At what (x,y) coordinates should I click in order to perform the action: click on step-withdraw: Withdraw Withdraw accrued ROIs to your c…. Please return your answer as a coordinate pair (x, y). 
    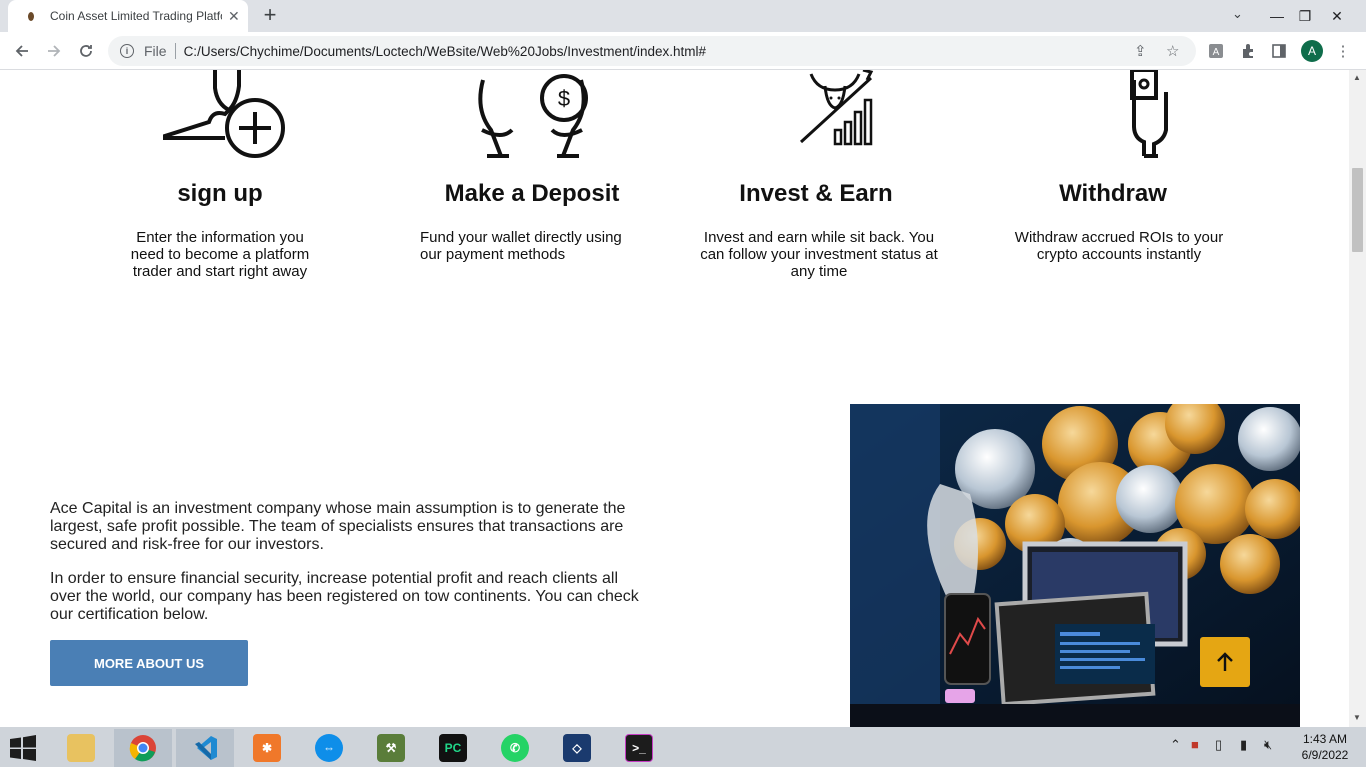
    Looking at the image, I should click on (1113, 166).